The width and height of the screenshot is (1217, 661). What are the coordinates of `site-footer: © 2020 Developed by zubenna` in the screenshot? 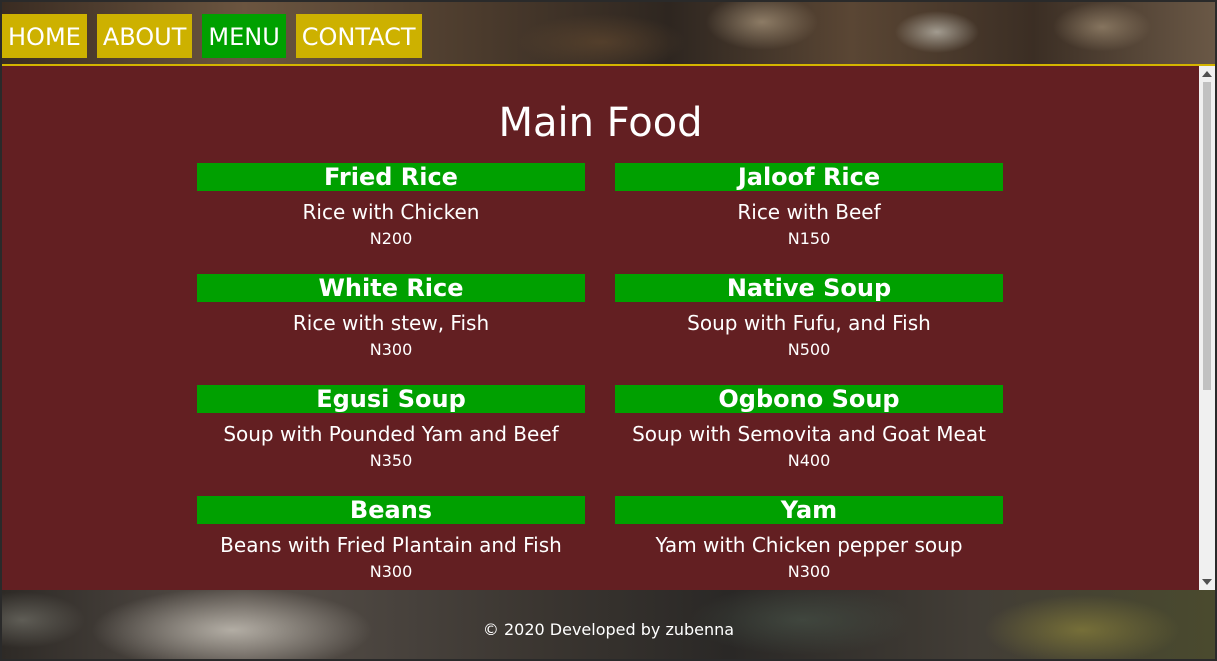 It's located at (608, 624).